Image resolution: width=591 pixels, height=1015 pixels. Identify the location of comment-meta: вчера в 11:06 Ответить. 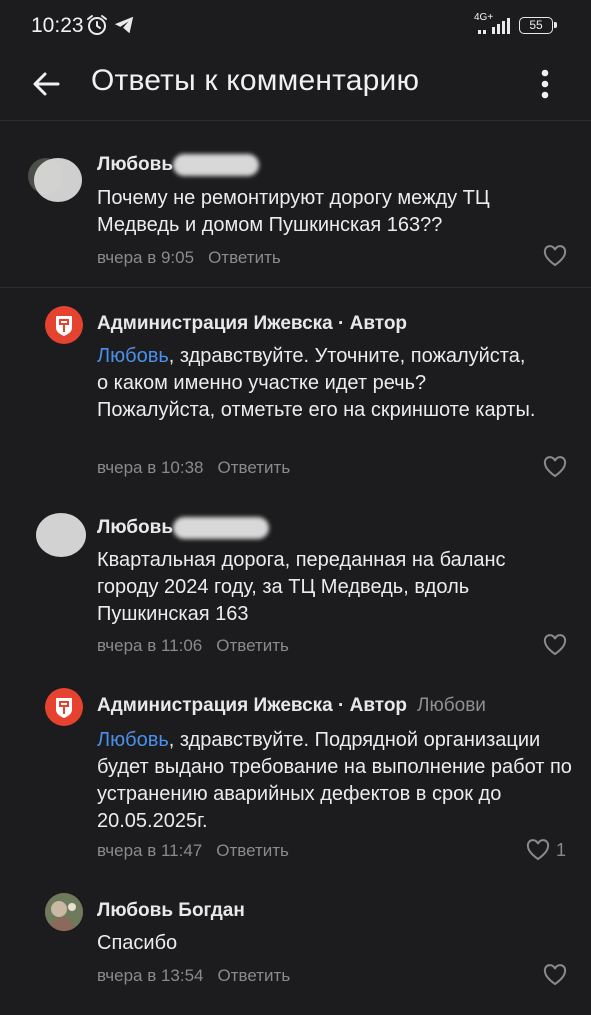
(193, 646).